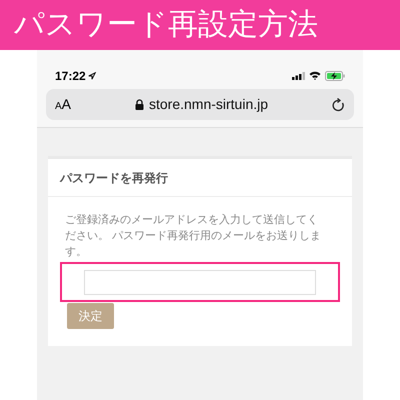 The image size is (400, 400). I want to click on signal-icon, so click(298, 76).